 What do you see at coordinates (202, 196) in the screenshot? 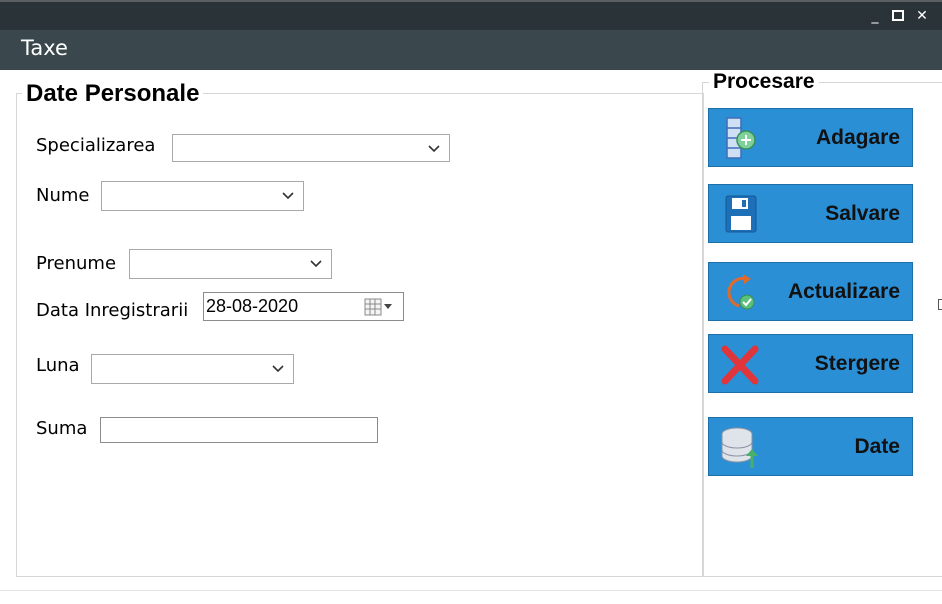
I see `nume-combobox` at bounding box center [202, 196].